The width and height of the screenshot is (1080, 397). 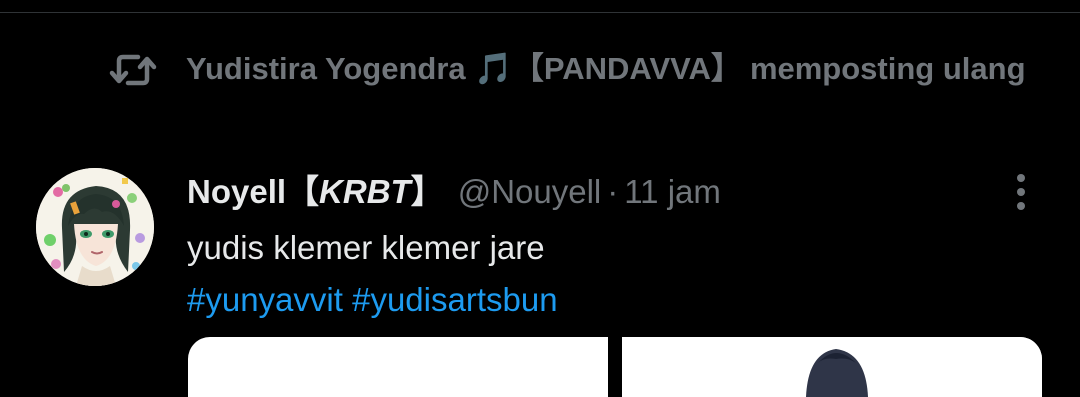 I want to click on display-name-end: 】, so click(x=427, y=191).